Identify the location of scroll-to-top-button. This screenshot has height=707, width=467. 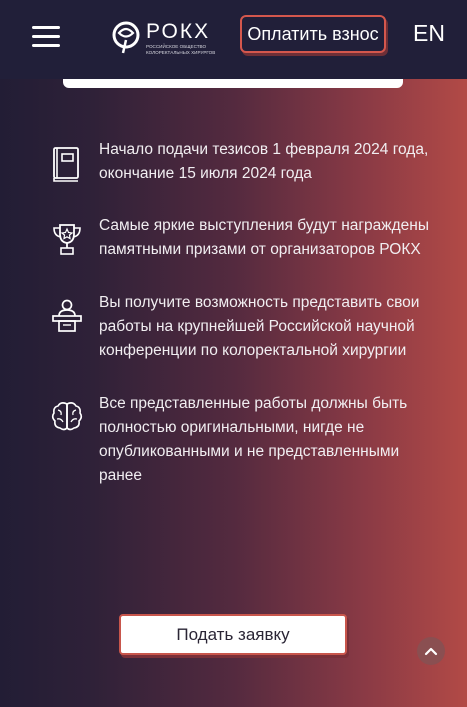
(431, 651).